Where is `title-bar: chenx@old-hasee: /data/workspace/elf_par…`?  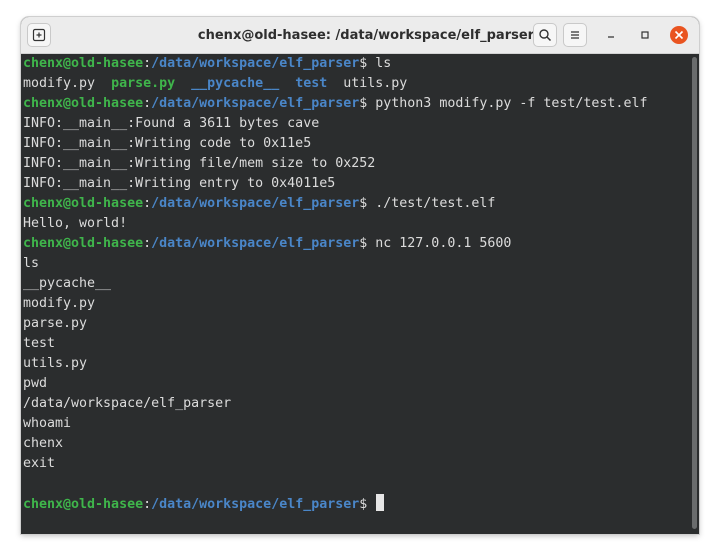 title-bar: chenx@old-hasee: /data/workspace/elf_par… is located at coordinates (360, 35).